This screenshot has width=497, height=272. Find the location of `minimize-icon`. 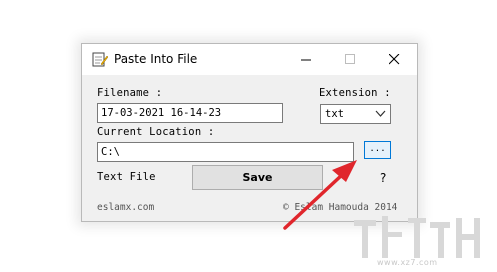

minimize-icon is located at coordinates (305, 60).